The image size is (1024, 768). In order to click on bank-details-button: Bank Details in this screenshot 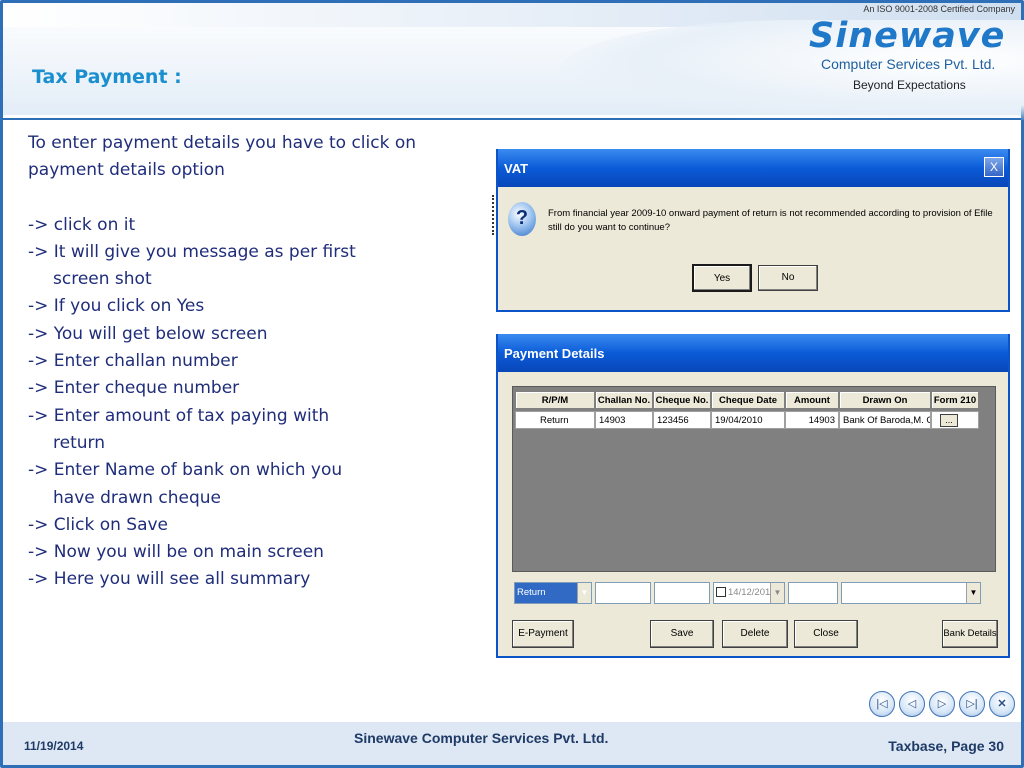, I will do `click(970, 634)`.